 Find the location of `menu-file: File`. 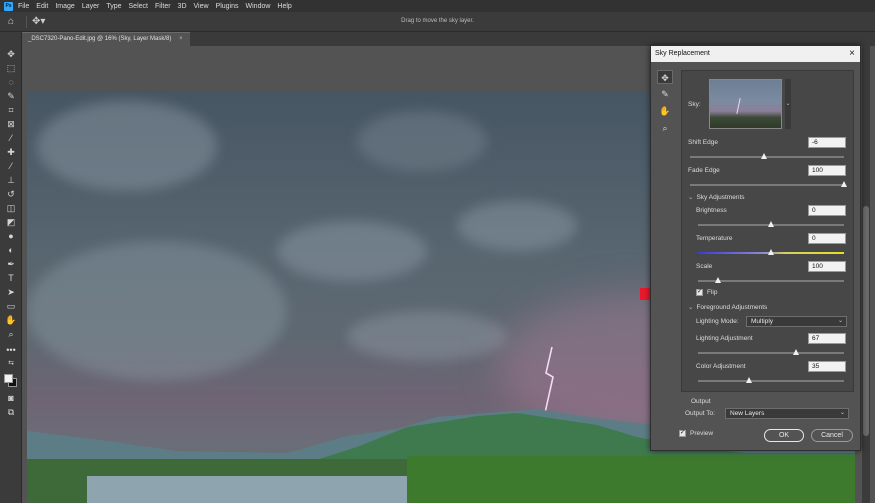

menu-file: File is located at coordinates (23, 6).